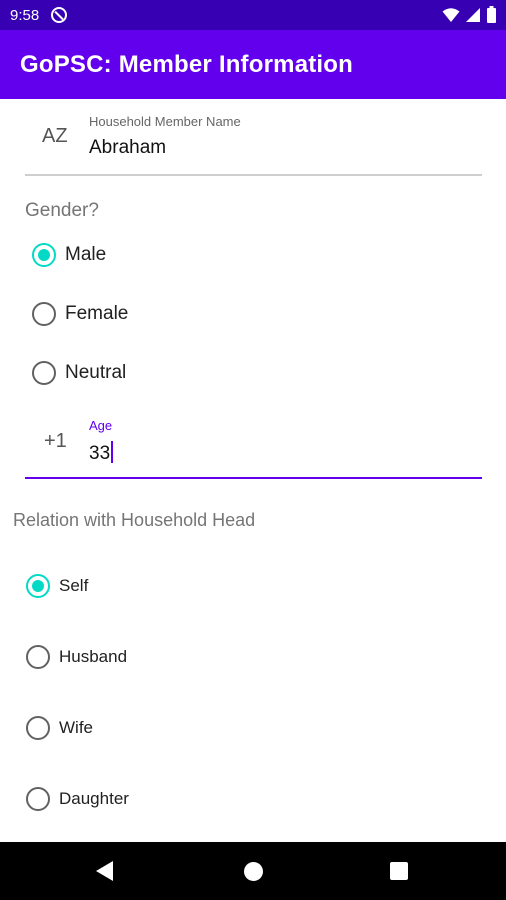 This screenshot has height=900, width=506. I want to click on relation-option-husband: Husband, so click(76, 657).